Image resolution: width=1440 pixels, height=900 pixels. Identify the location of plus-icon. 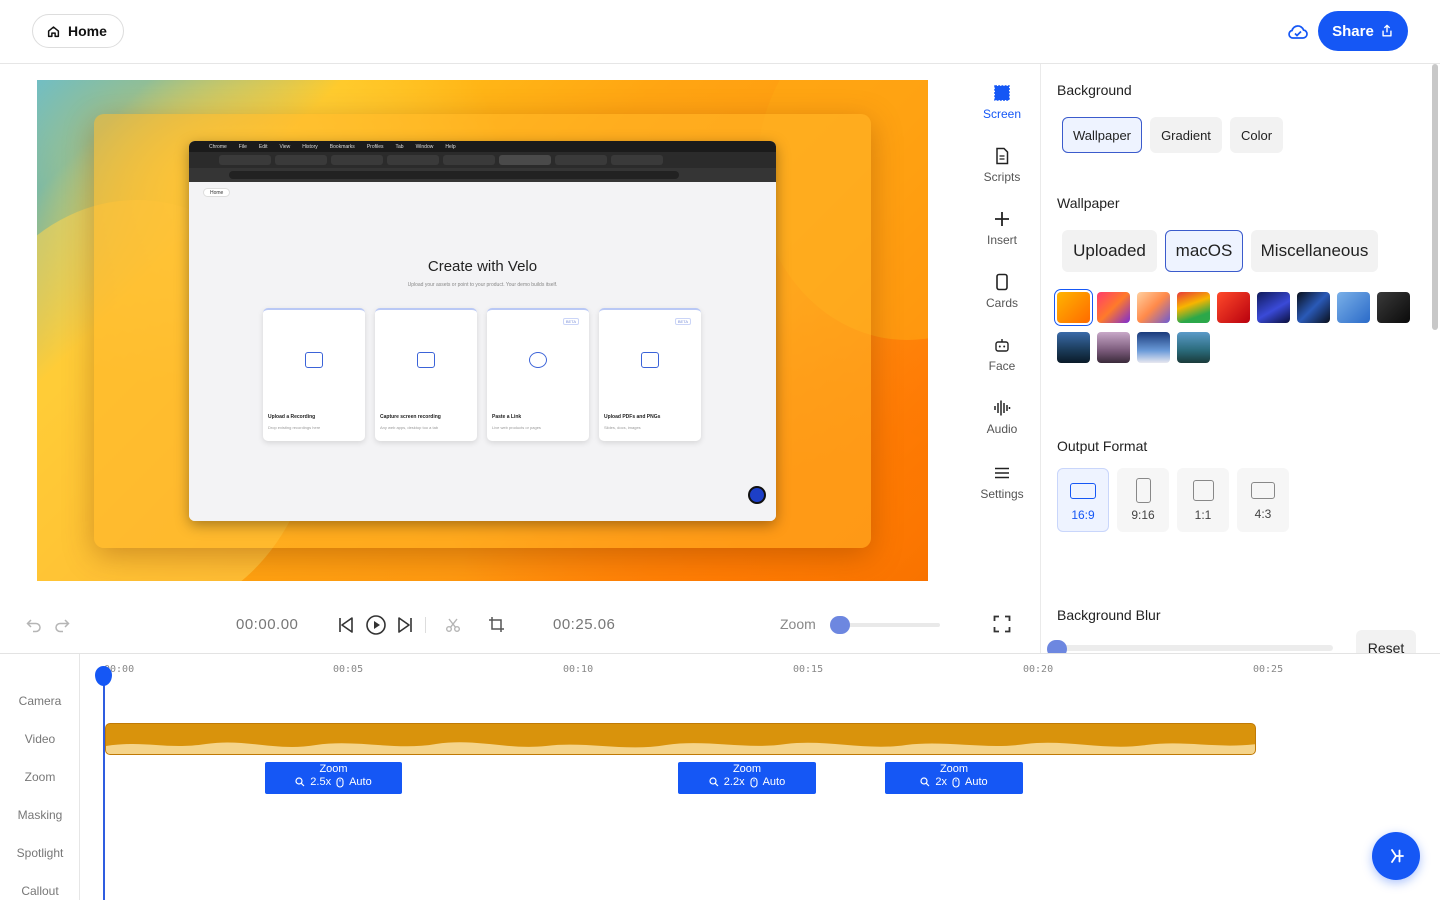
(1002, 219).